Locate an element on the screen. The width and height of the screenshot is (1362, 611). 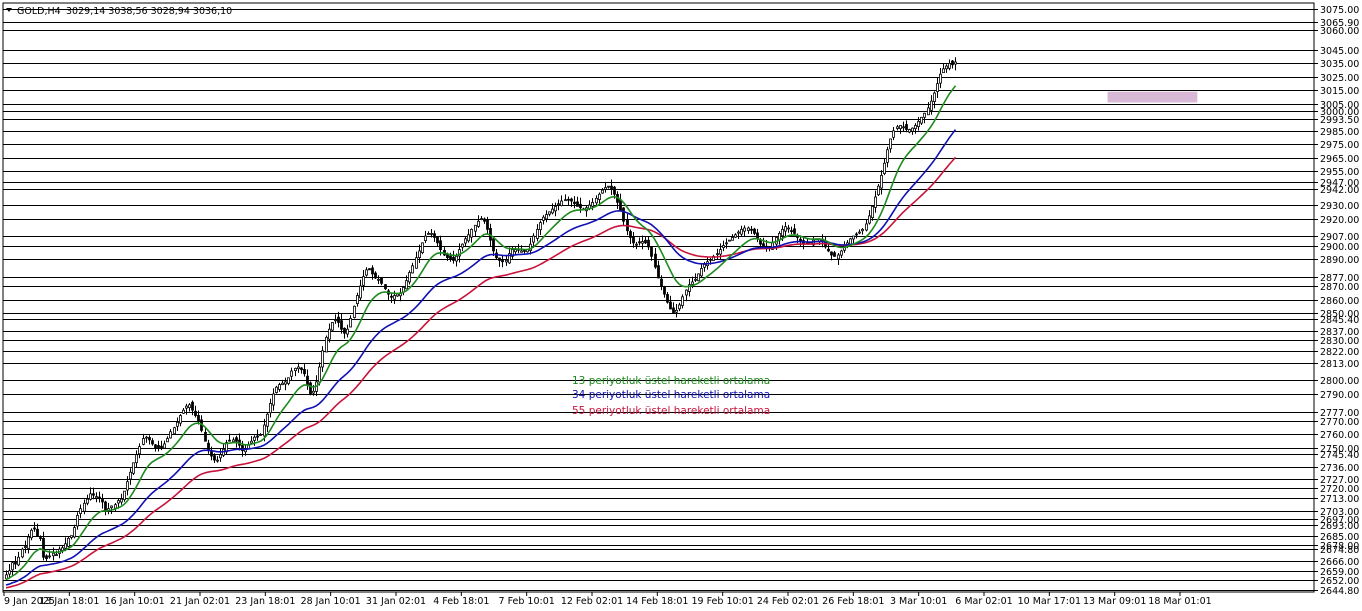
y-tick-label: 2985.00 is located at coordinates (1339, 132).